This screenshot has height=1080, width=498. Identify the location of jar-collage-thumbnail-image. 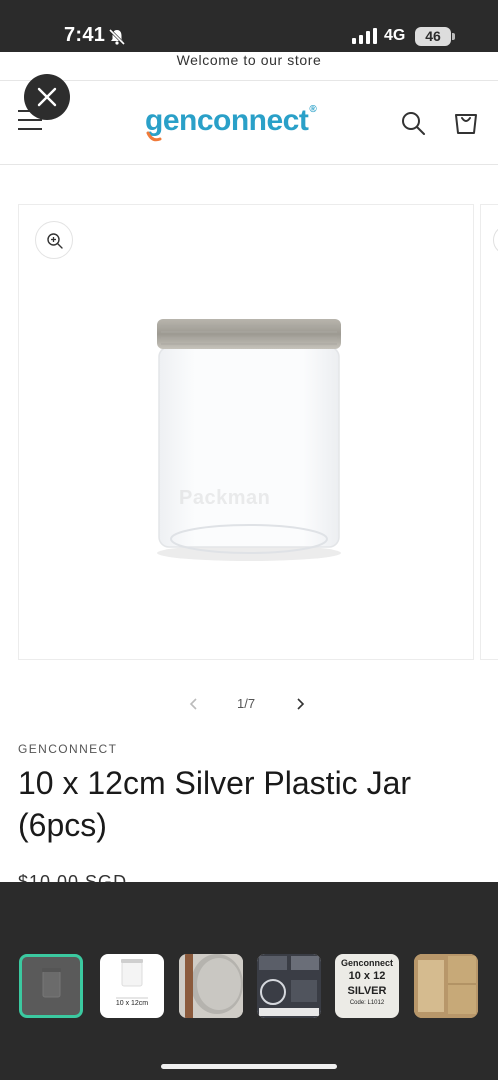
(289, 986).